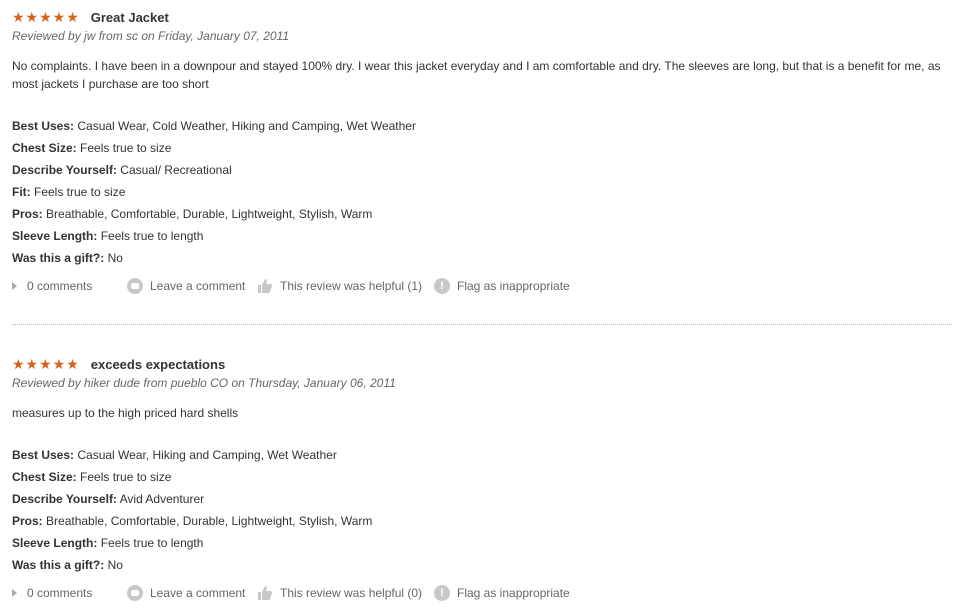 Image resolution: width=969 pixels, height=609 pixels. I want to click on helpful-label: This review was helpful (0), so click(351, 593).